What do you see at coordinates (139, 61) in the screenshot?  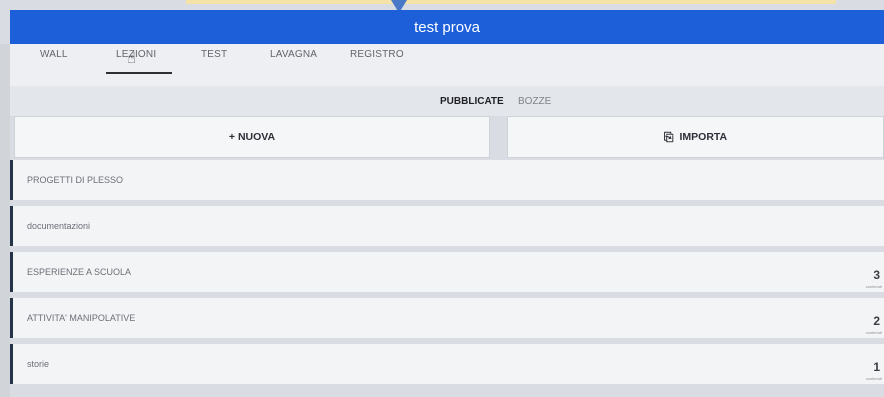 I see `tab-lezioni: LEZIONI` at bounding box center [139, 61].